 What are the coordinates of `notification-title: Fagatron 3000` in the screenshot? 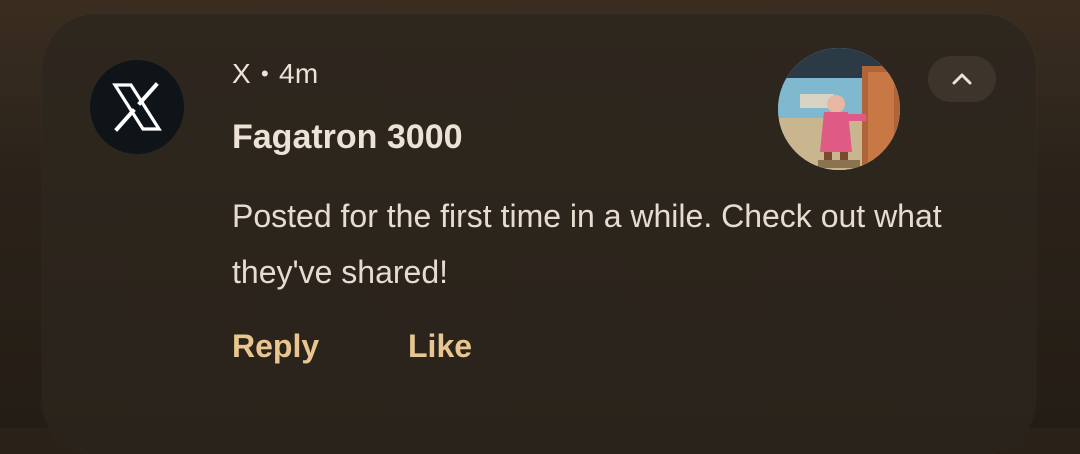 It's located at (347, 137).